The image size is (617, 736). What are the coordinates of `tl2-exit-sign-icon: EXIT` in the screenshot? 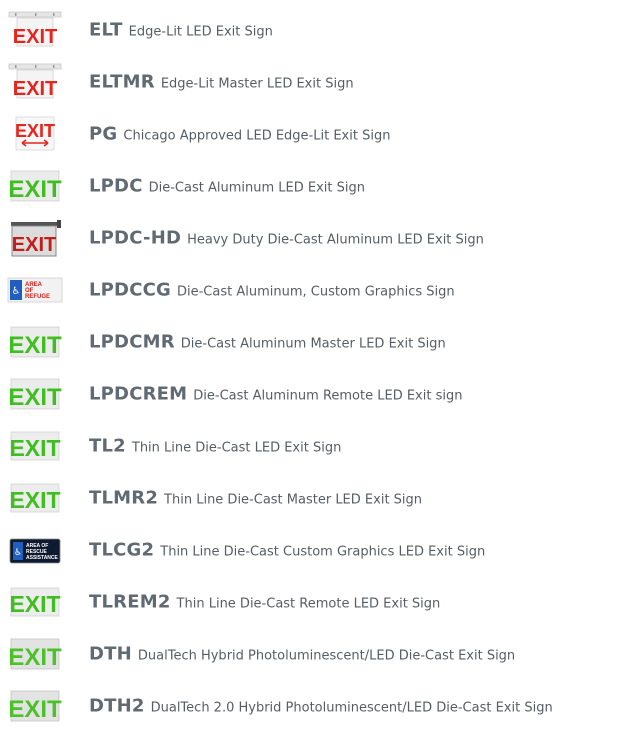 It's located at (35, 446).